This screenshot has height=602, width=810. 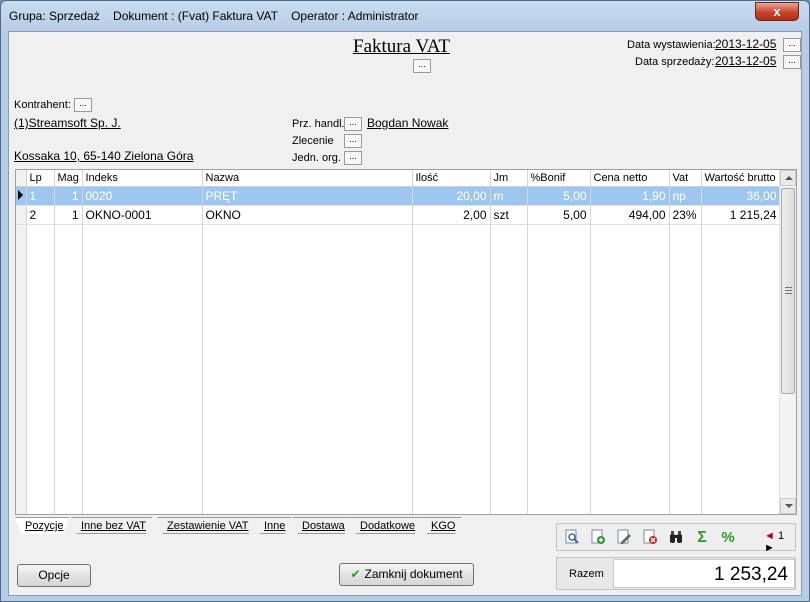 What do you see at coordinates (728, 538) in the screenshot?
I see `percent-icon: %` at bounding box center [728, 538].